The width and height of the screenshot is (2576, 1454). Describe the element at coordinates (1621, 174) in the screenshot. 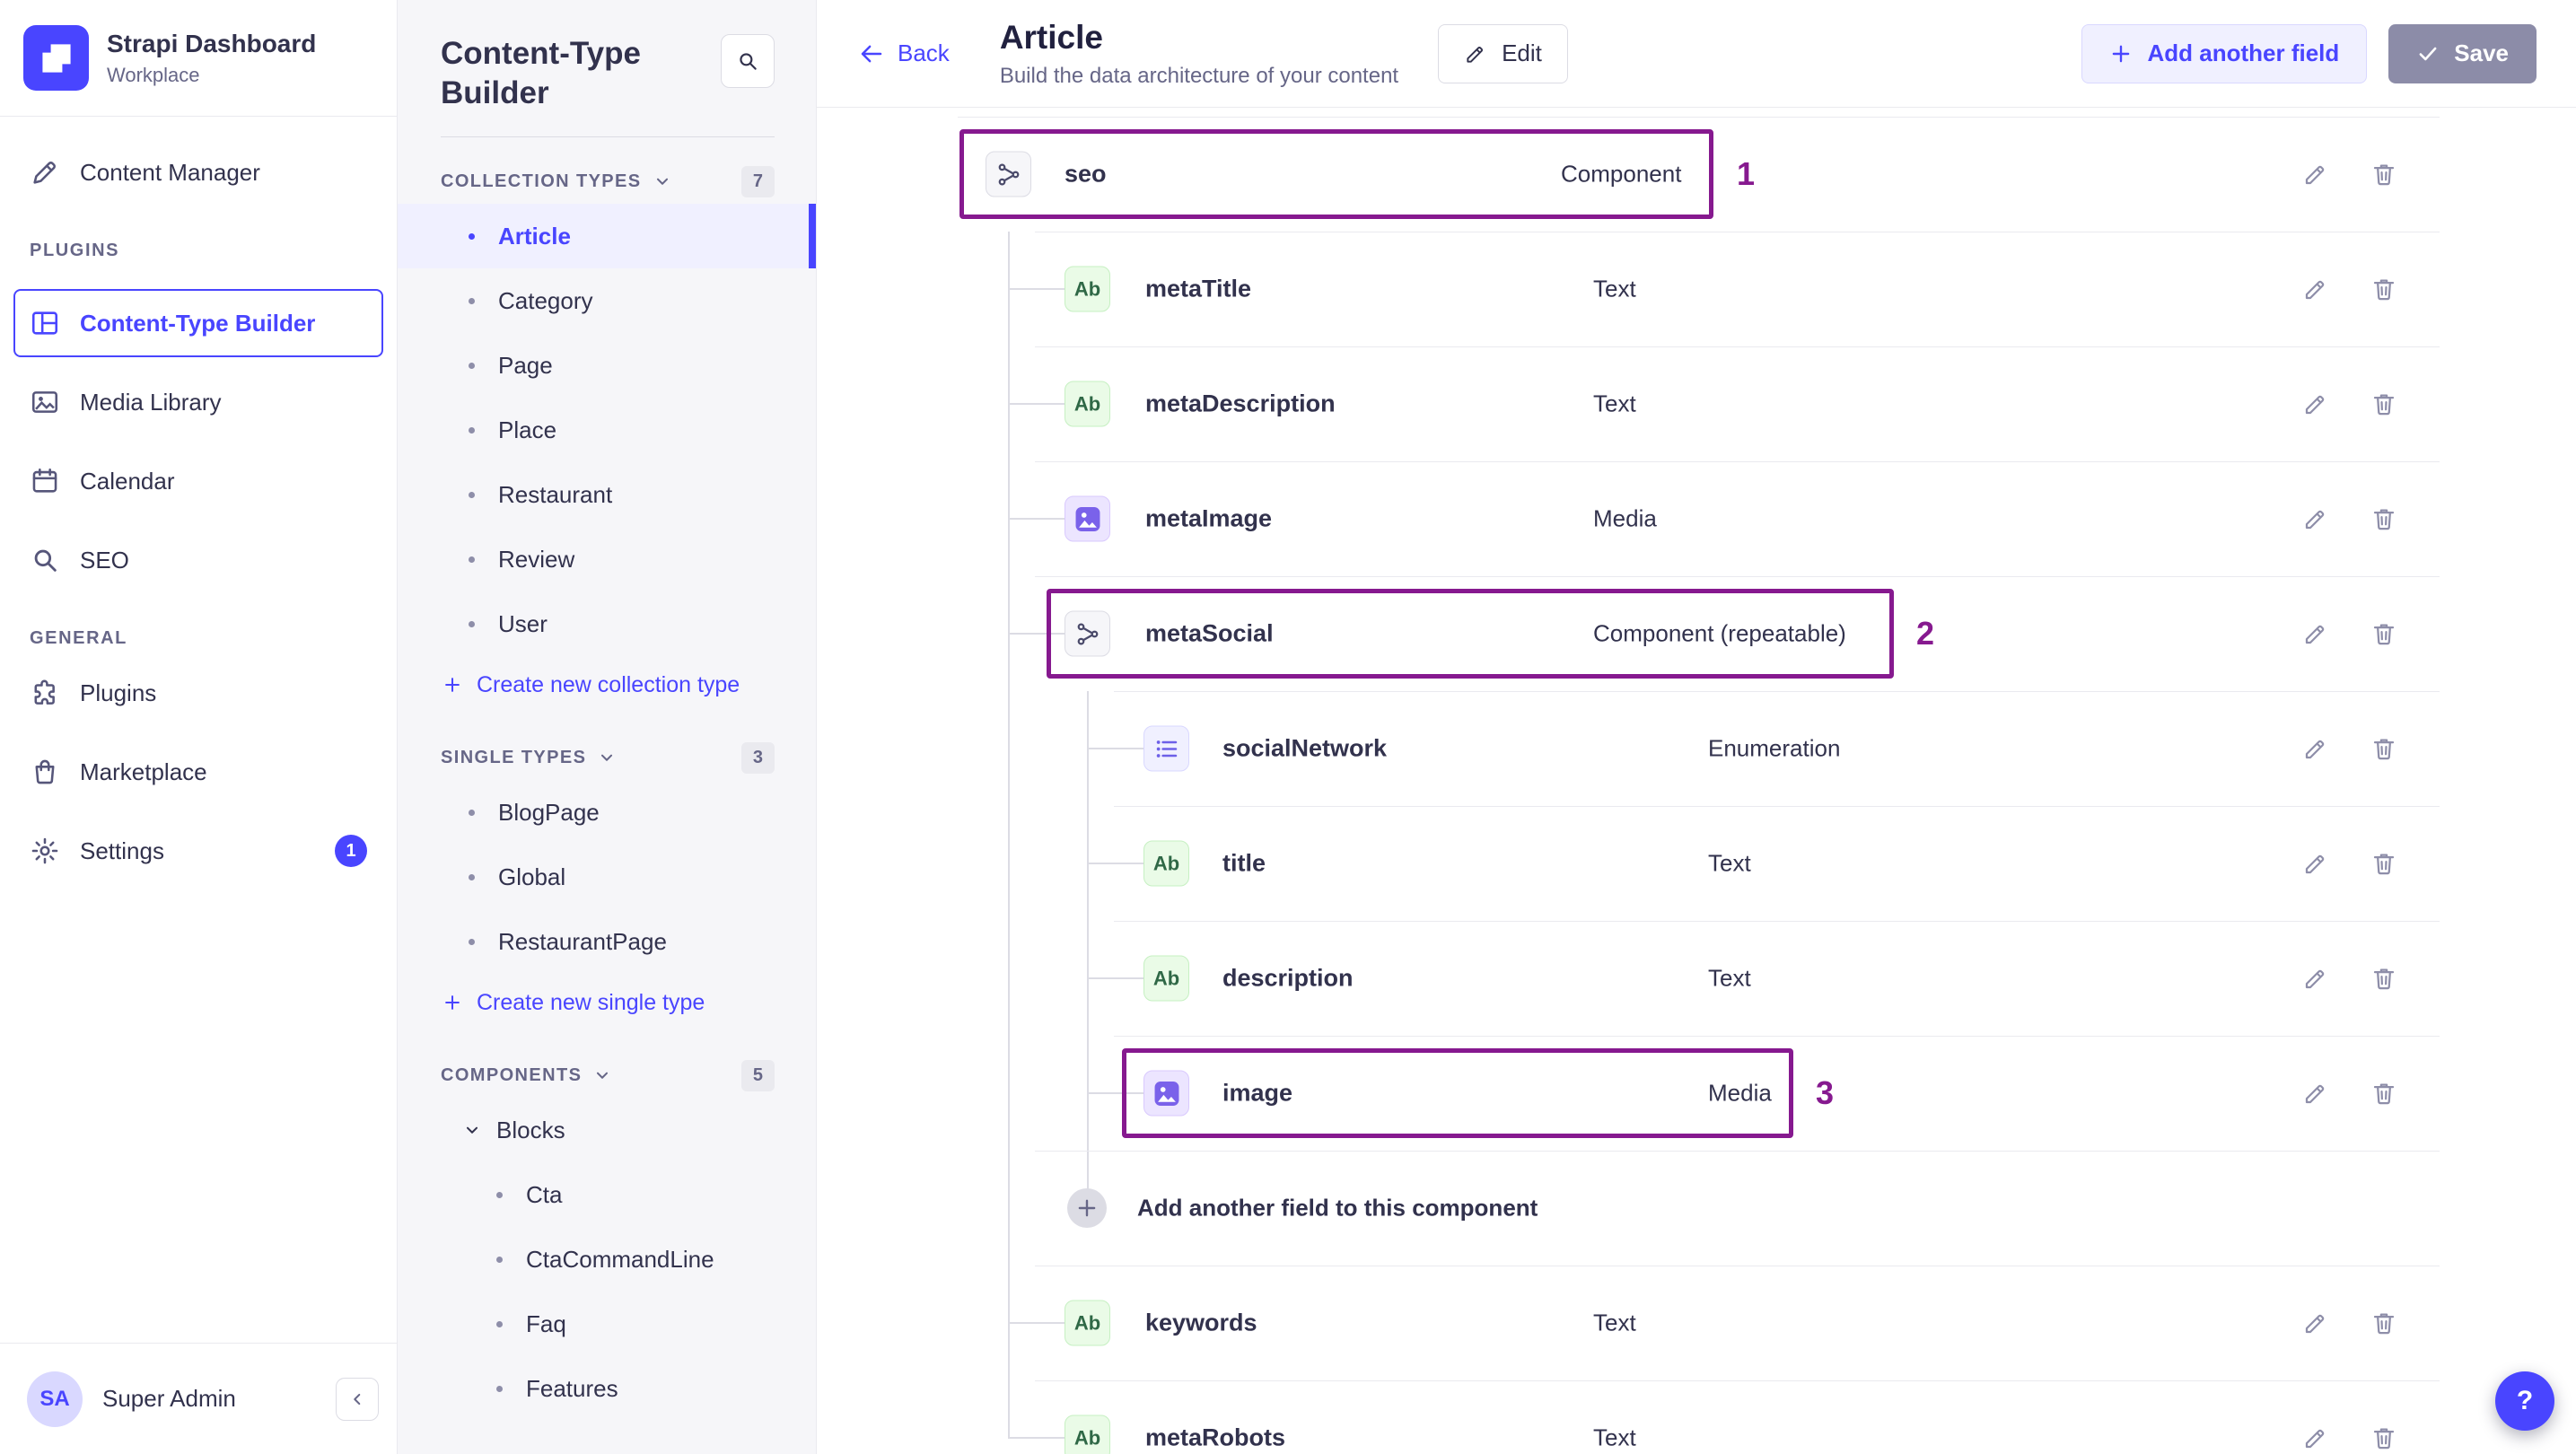

I see `field-type: Component` at that location.